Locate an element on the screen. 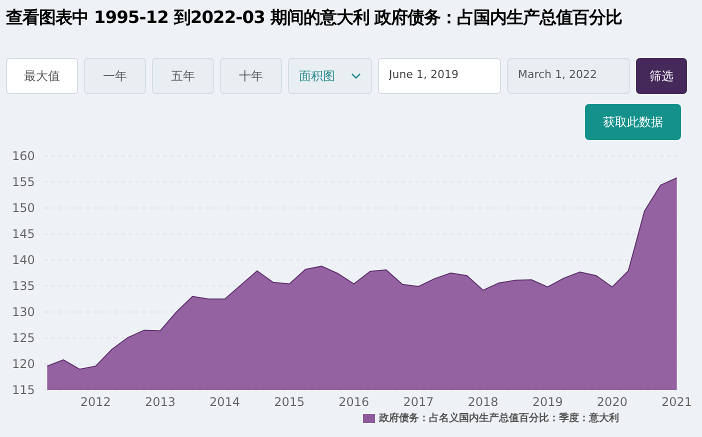 The height and width of the screenshot is (437, 702). x-axis-label: 2019 is located at coordinates (547, 401).